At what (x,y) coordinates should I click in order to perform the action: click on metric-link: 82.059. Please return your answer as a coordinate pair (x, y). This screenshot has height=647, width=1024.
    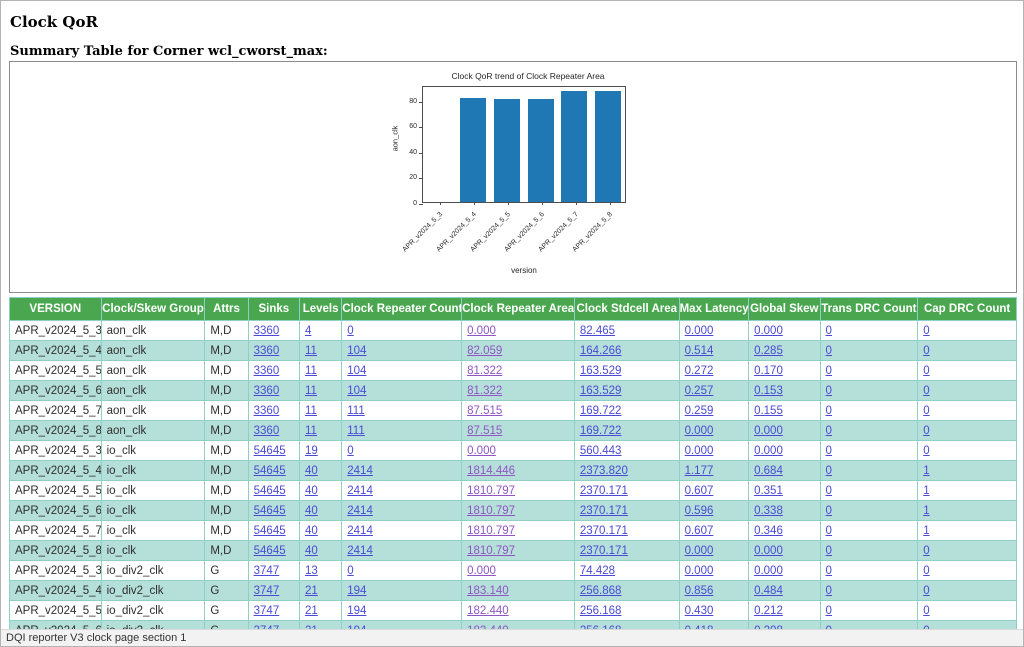
    Looking at the image, I should click on (484, 351).